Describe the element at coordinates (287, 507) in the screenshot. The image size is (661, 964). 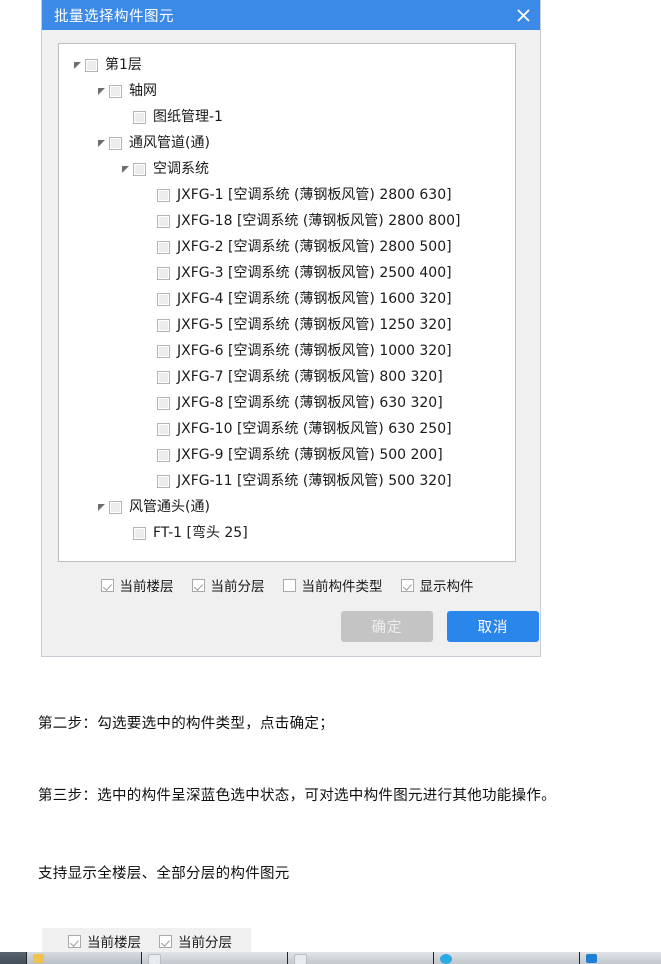
I see `tree-node: 风管通头(通)` at that location.